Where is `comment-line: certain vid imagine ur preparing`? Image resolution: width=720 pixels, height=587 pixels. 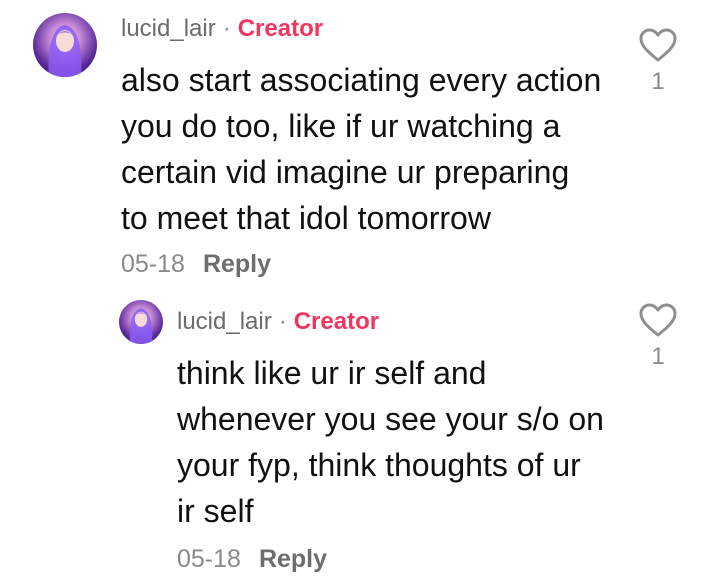 comment-line: certain vid imagine ur preparing is located at coordinates (345, 172).